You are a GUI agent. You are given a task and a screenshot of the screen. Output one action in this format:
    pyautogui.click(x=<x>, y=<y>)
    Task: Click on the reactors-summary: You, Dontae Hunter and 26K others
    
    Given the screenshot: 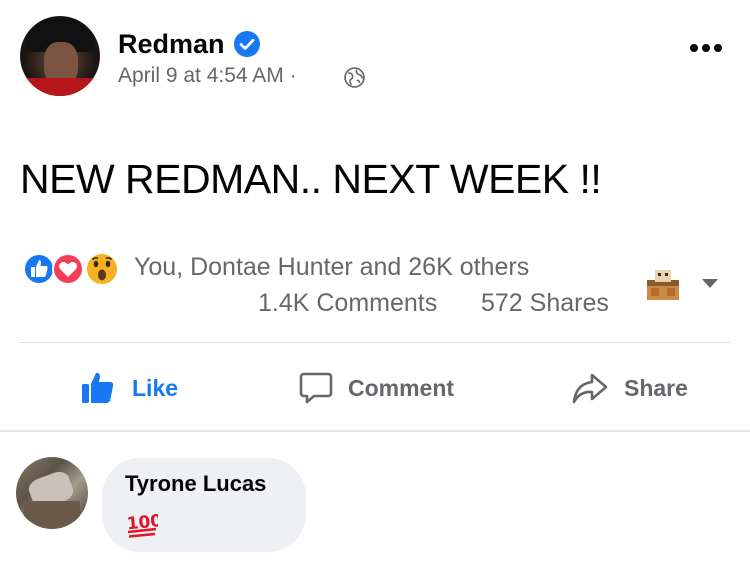 What is the action you would take?
    pyautogui.click(x=331, y=267)
    